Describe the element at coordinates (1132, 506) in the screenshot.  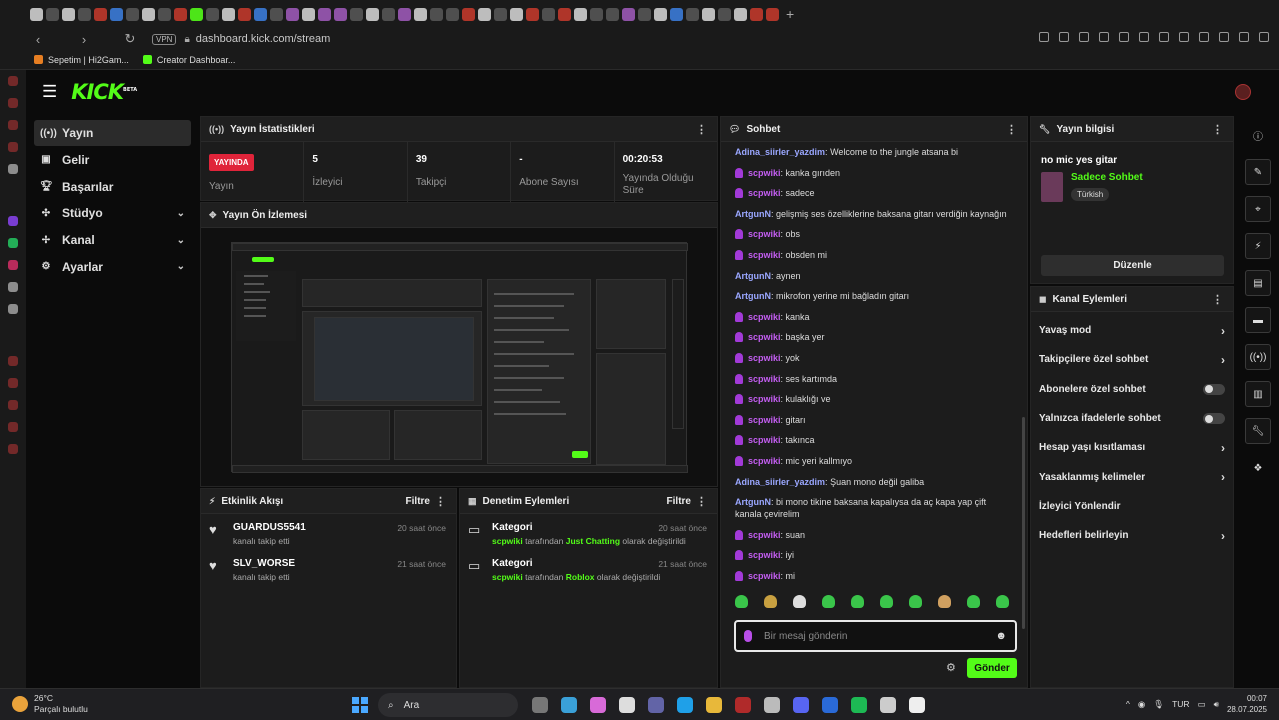
I see `channel-action-item: İzleyici Yönlendir` at that location.